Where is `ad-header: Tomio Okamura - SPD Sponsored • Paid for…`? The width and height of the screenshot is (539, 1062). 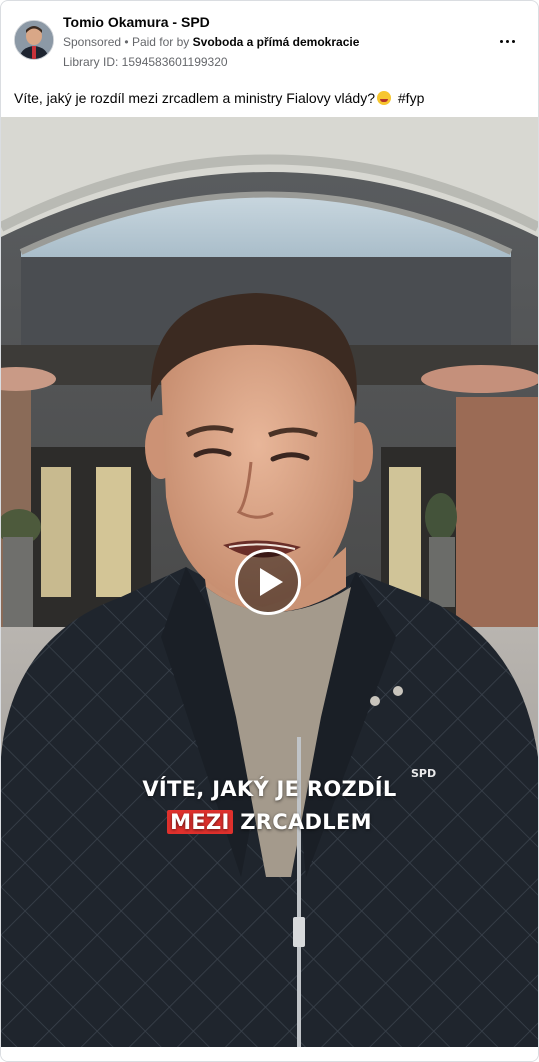 ad-header: Tomio Okamura - SPD Sponsored • Paid for… is located at coordinates (269, 59).